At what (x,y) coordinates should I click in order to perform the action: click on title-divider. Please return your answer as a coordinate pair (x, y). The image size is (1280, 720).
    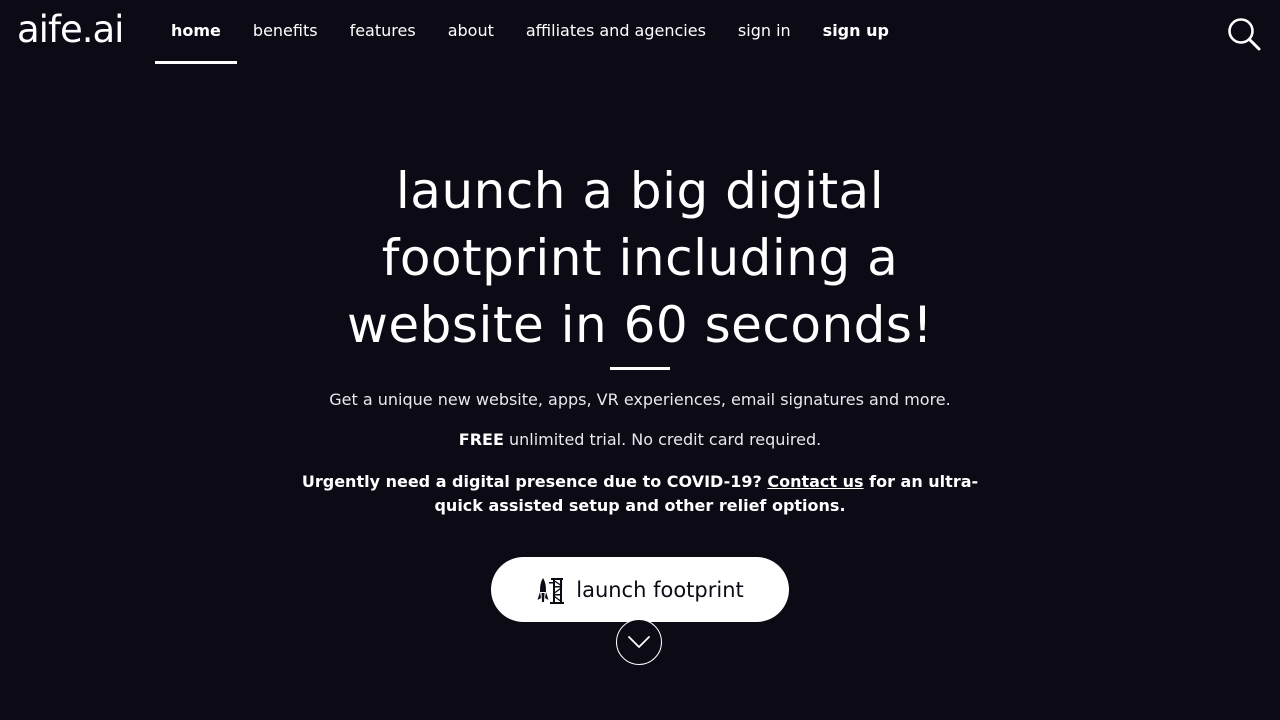
    Looking at the image, I should click on (640, 368).